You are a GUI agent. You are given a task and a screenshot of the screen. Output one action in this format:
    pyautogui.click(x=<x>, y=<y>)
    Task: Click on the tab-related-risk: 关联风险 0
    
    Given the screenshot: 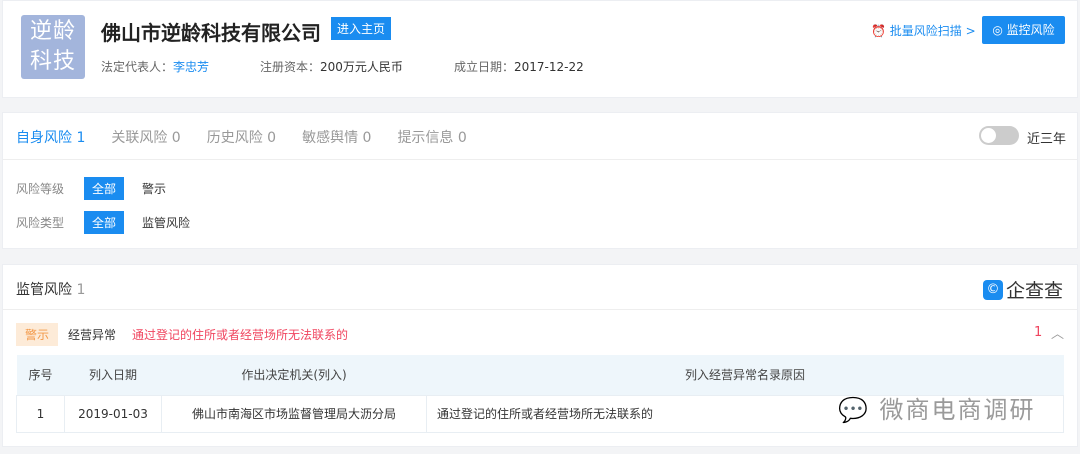 What is the action you would take?
    pyautogui.click(x=145, y=137)
    